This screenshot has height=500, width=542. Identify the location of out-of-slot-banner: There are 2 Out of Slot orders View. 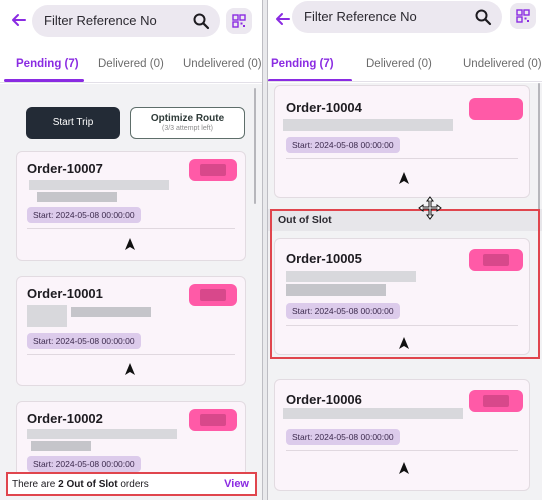
(131, 484).